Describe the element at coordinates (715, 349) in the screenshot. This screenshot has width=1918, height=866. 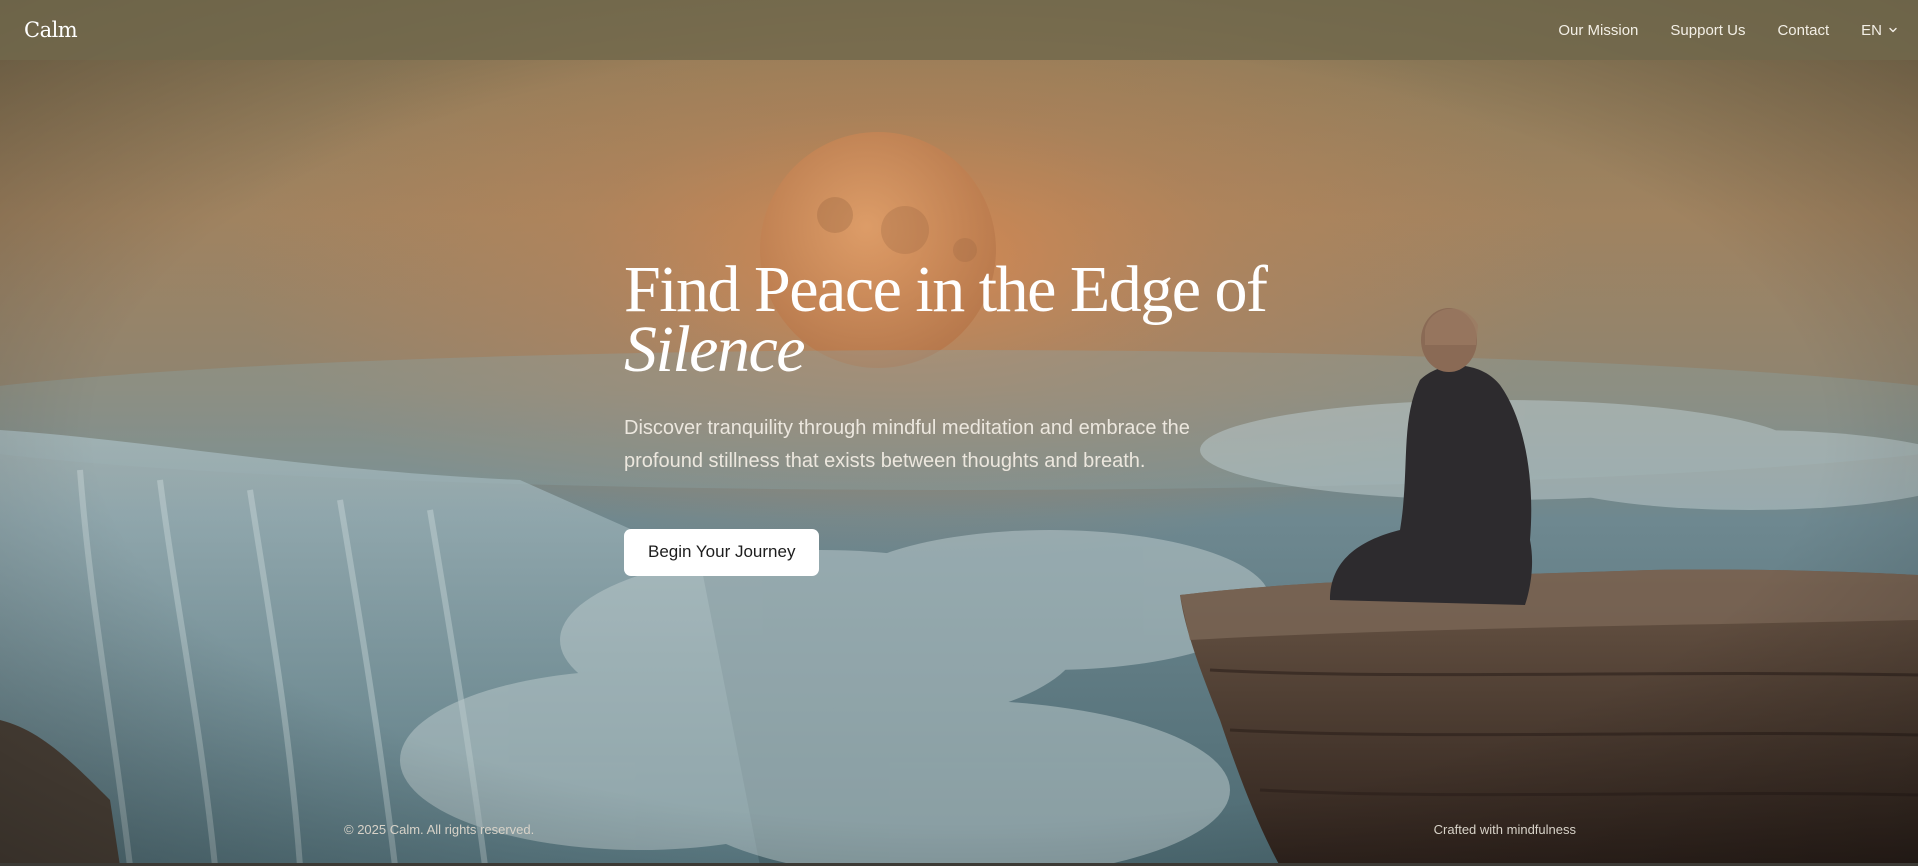
I see `hero-title-line2: Silence` at that location.